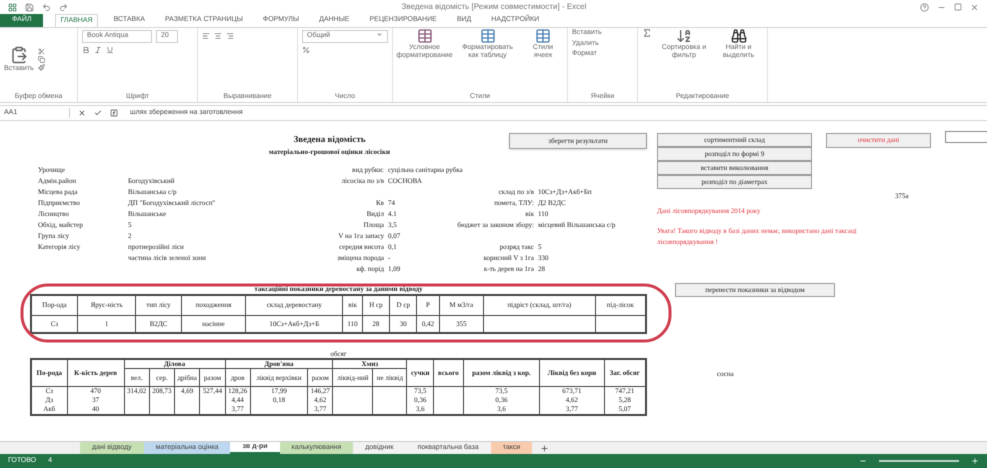 The width and height of the screenshot is (987, 468). I want to click on enter-icon, so click(98, 113).